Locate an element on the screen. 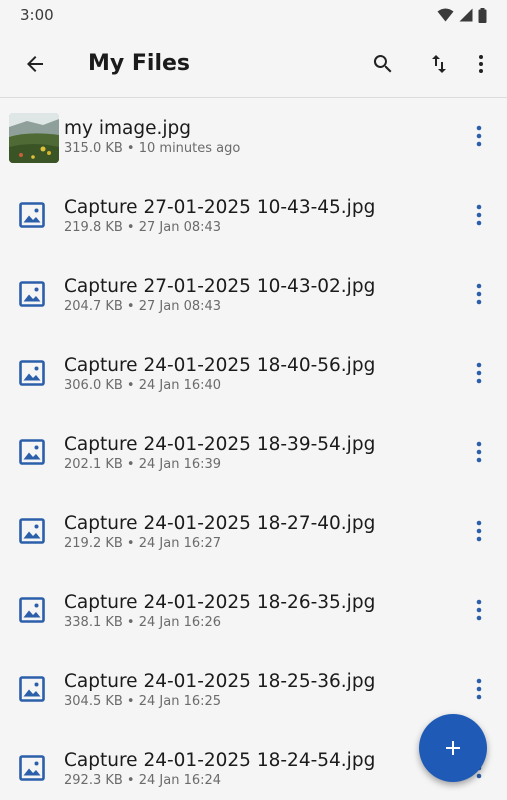  file-meta: 338.1 KB • 24 Jan 16:26 is located at coordinates (143, 622).